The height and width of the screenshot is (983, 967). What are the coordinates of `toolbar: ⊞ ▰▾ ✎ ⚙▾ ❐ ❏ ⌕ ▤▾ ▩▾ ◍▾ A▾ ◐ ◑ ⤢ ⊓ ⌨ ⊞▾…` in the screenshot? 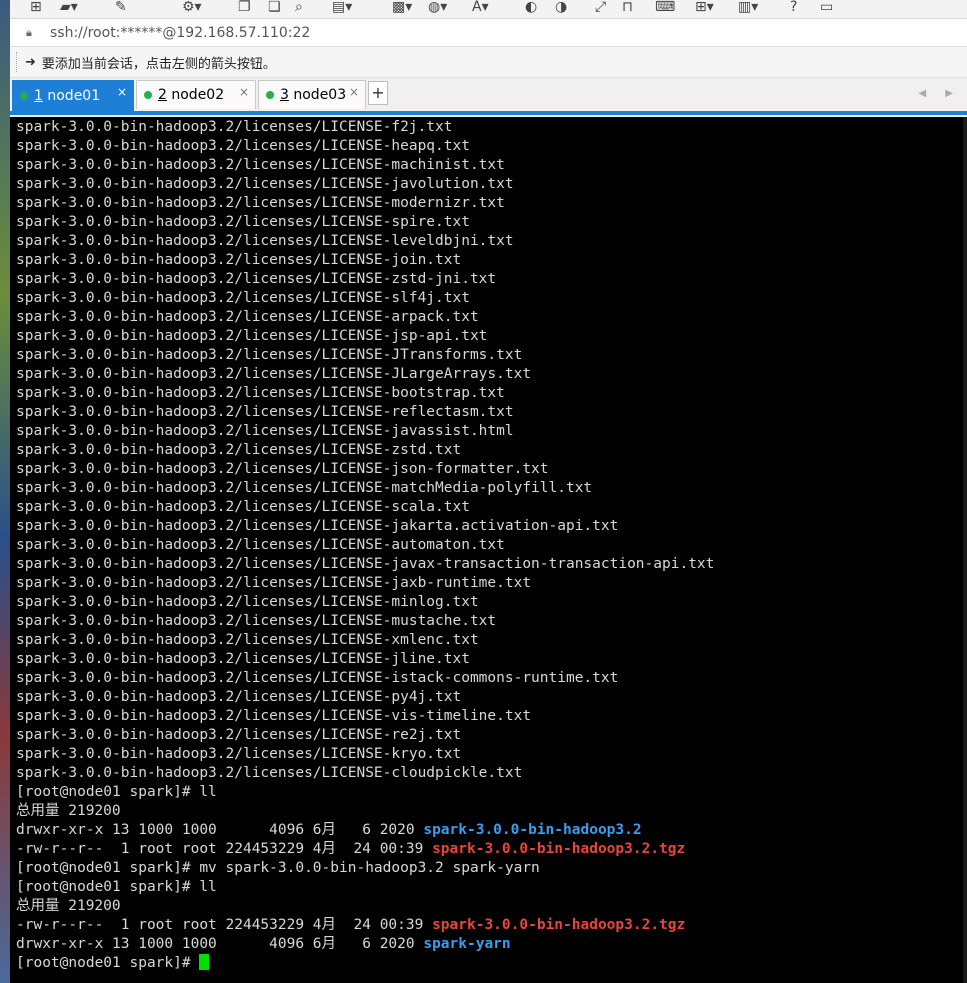 It's located at (488, 9).